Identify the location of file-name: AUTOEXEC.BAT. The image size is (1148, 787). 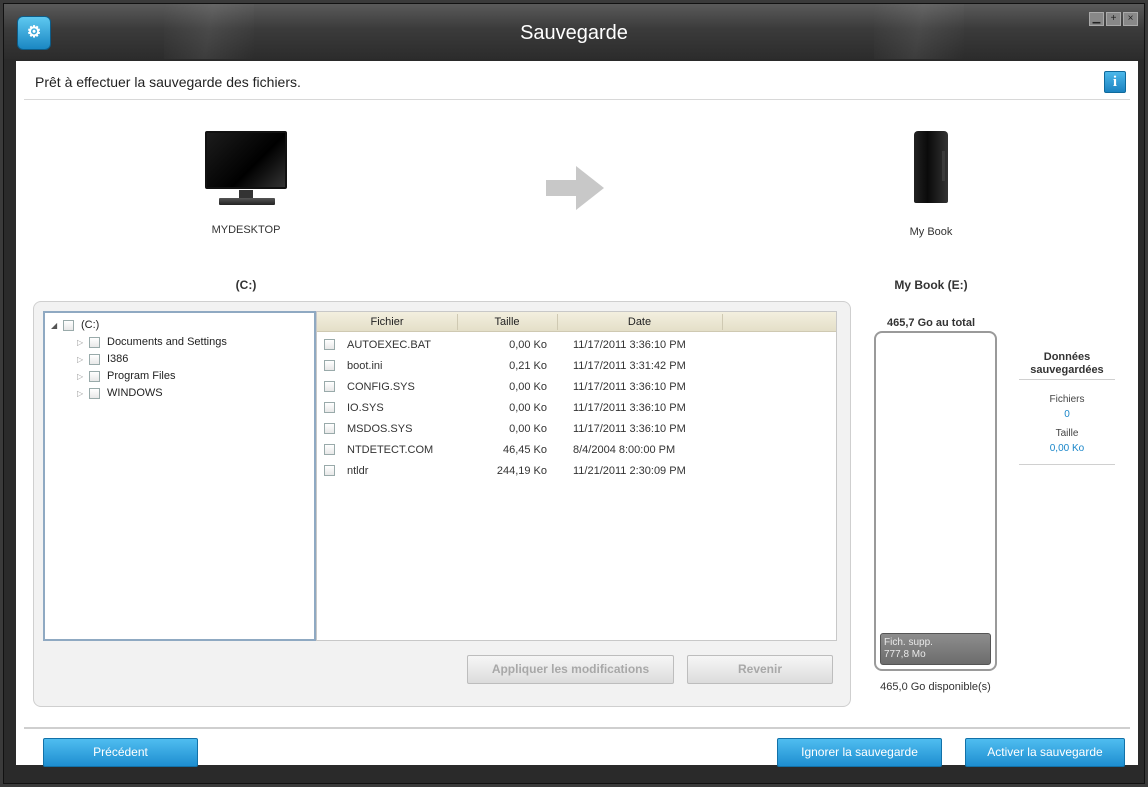
(389, 345).